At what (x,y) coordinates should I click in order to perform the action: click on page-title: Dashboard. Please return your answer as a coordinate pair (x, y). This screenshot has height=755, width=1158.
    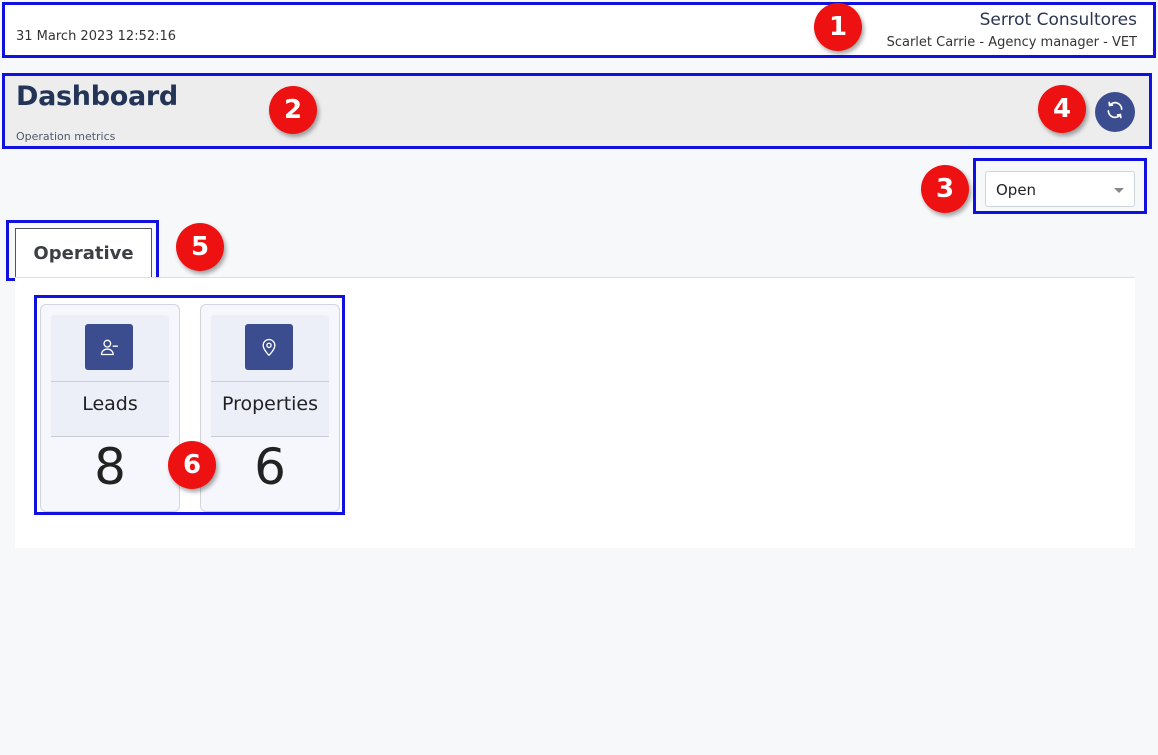
    Looking at the image, I should click on (97, 96).